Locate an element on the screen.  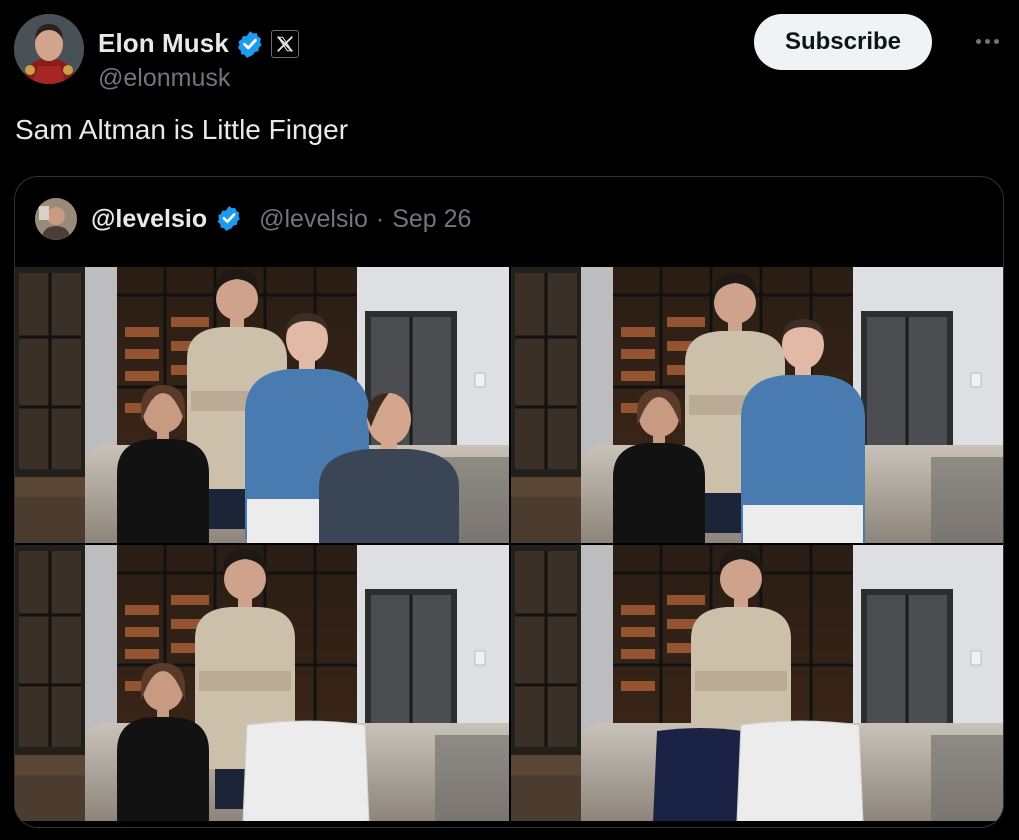
tweet-text: Sam Altman is Little Finger is located at coordinates (182, 129).